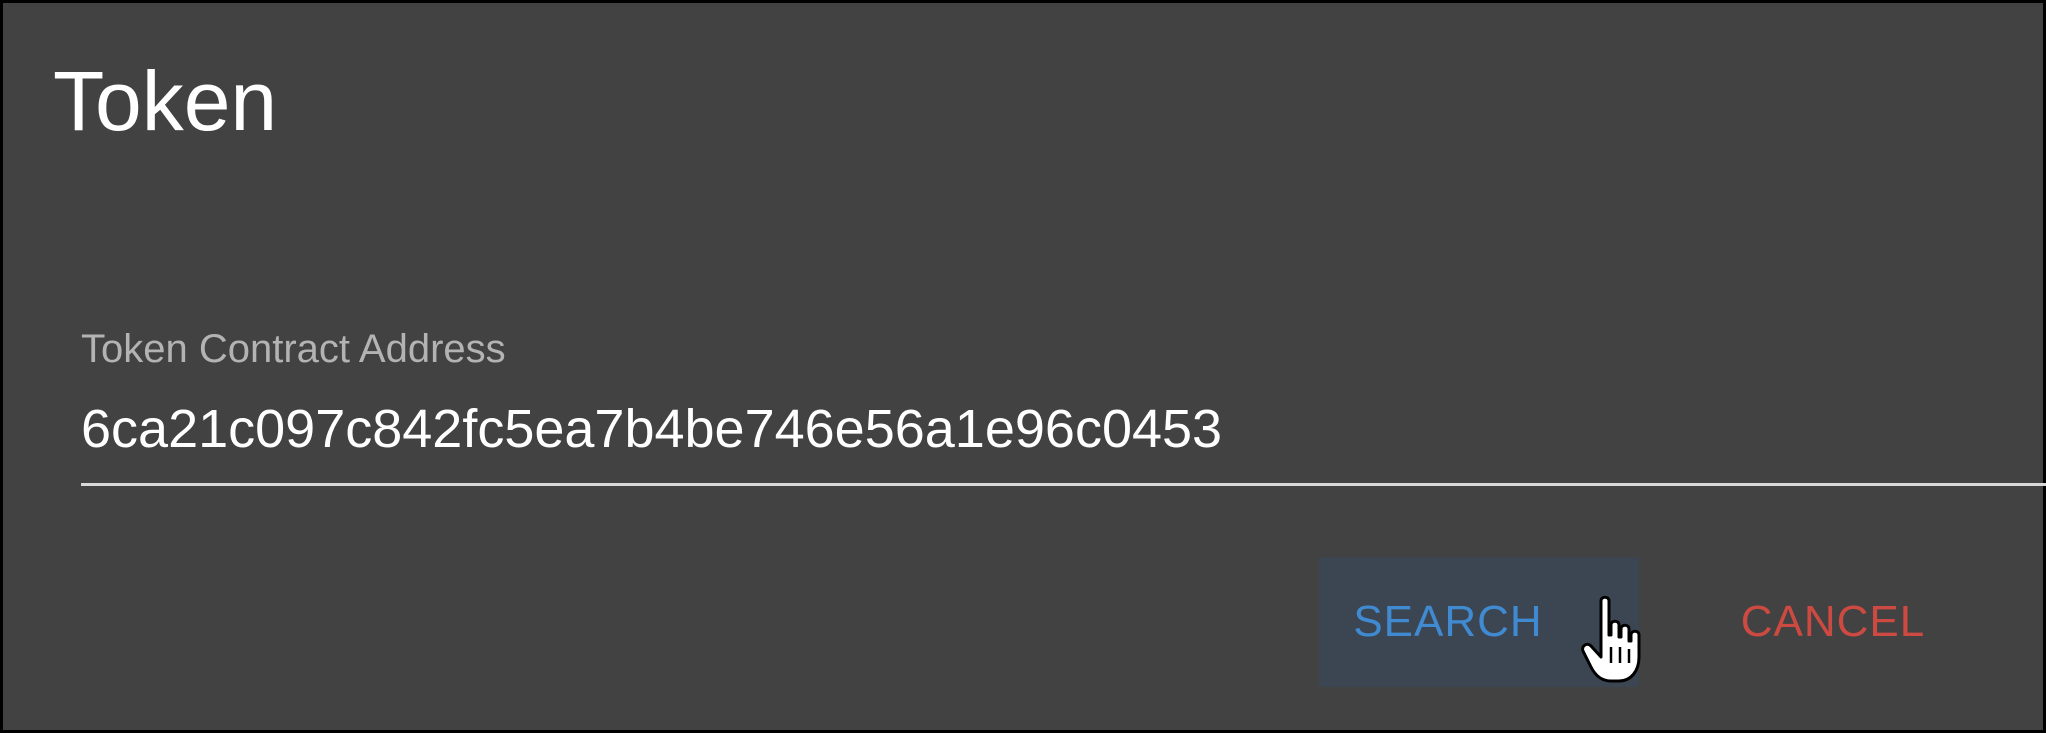 The height and width of the screenshot is (733, 2046). I want to click on token-contract-address-input, so click(1061, 429).